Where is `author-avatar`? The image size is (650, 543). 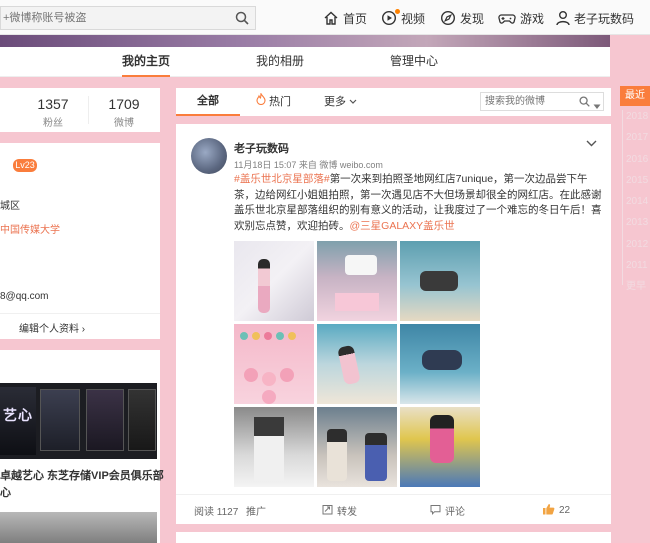 author-avatar is located at coordinates (209, 156).